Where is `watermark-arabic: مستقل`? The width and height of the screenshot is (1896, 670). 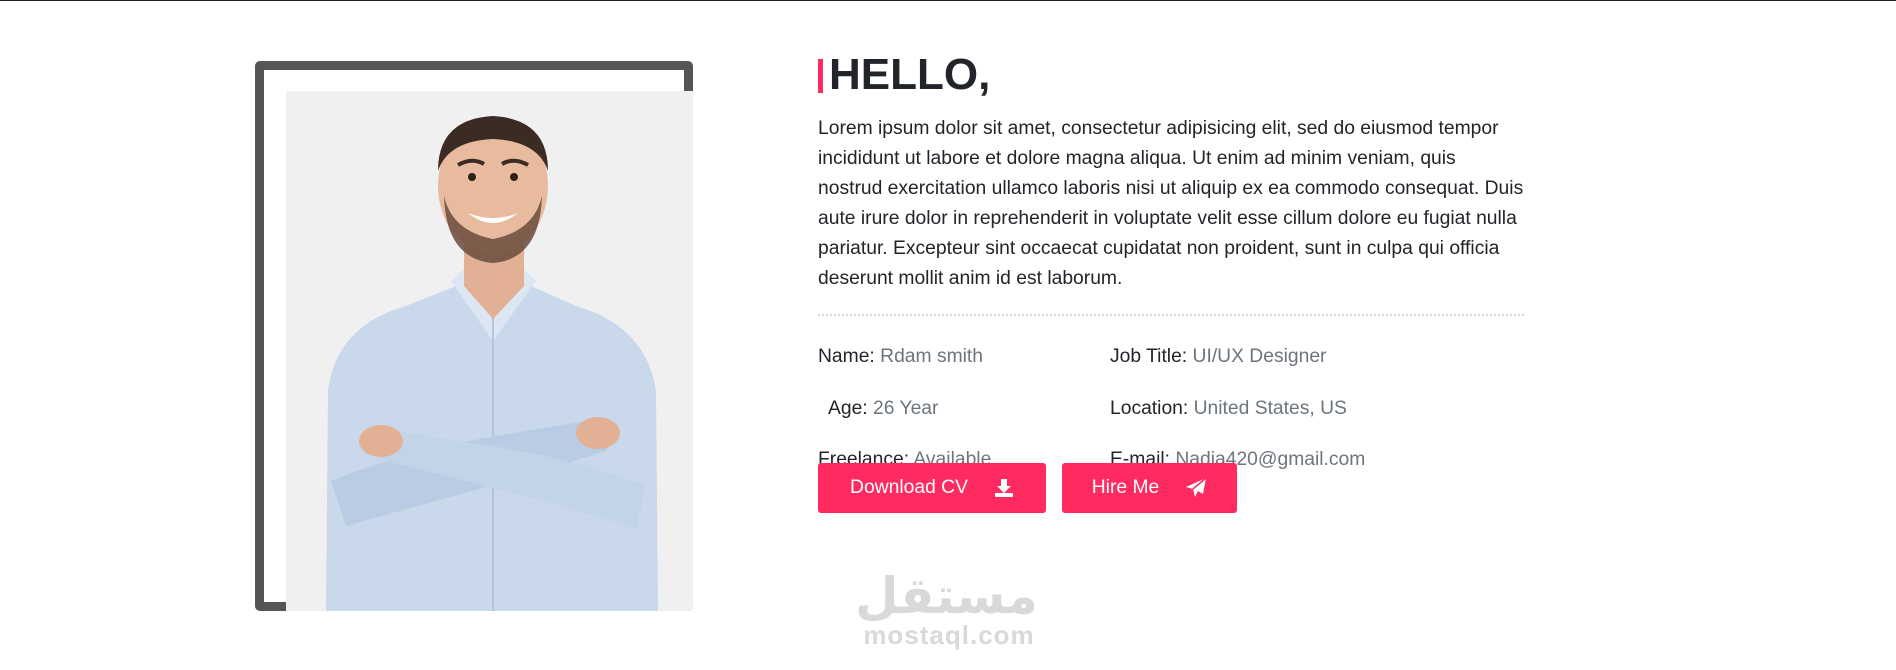
watermark-arabic: مستقل is located at coordinates (946, 596).